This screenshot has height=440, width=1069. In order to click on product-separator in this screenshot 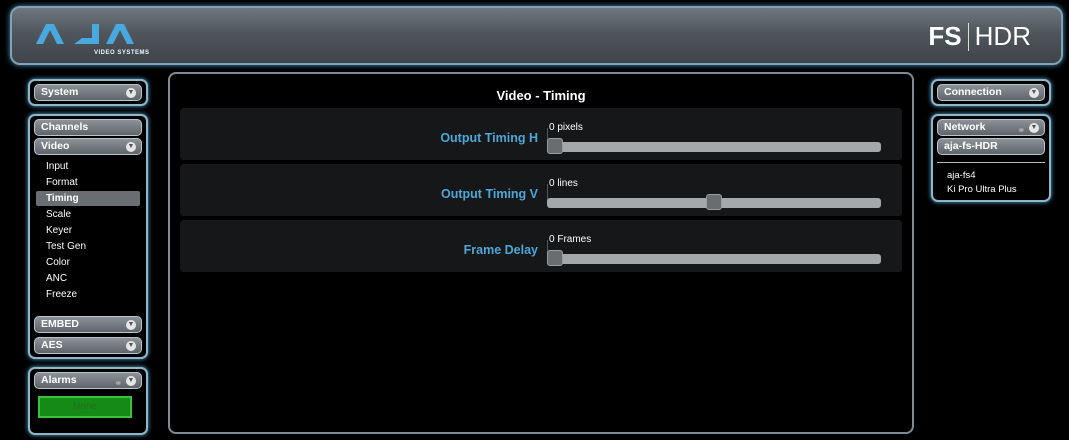, I will do `click(968, 36)`.